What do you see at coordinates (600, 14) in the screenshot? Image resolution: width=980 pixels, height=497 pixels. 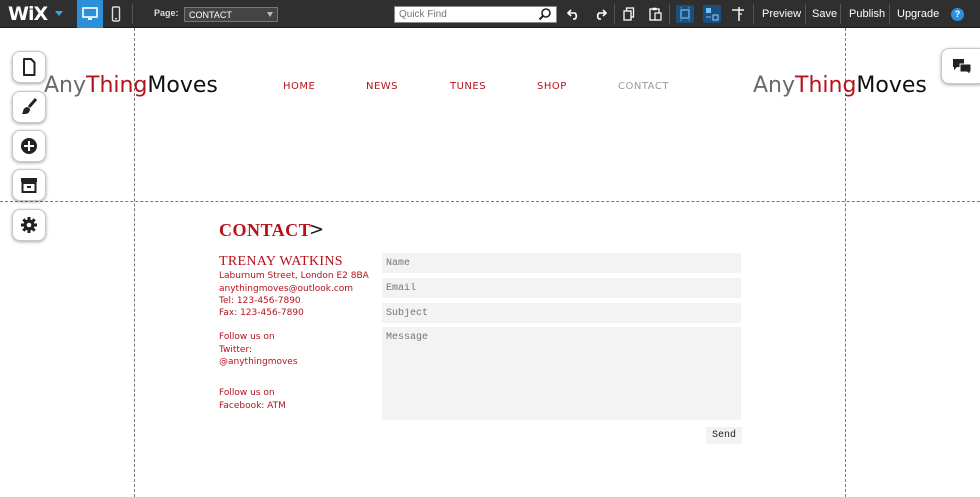 I see `redo-icon` at bounding box center [600, 14].